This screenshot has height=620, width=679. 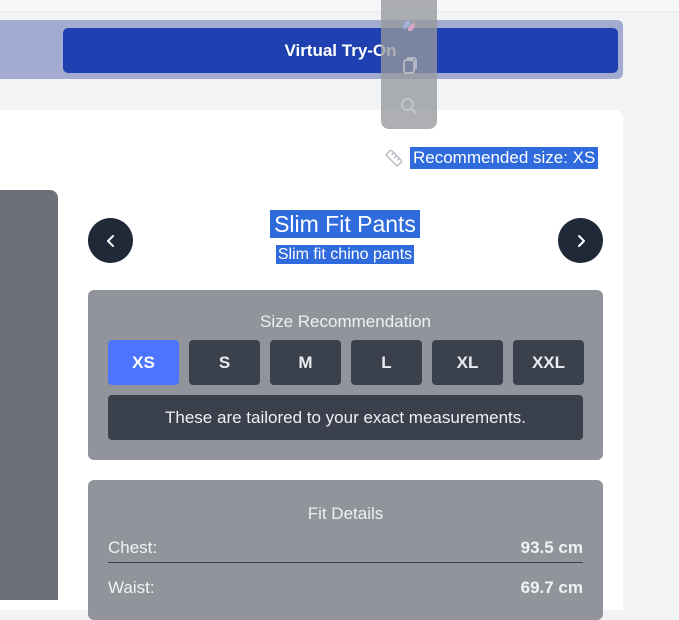 What do you see at coordinates (409, 26) in the screenshot?
I see `copilot-icon` at bounding box center [409, 26].